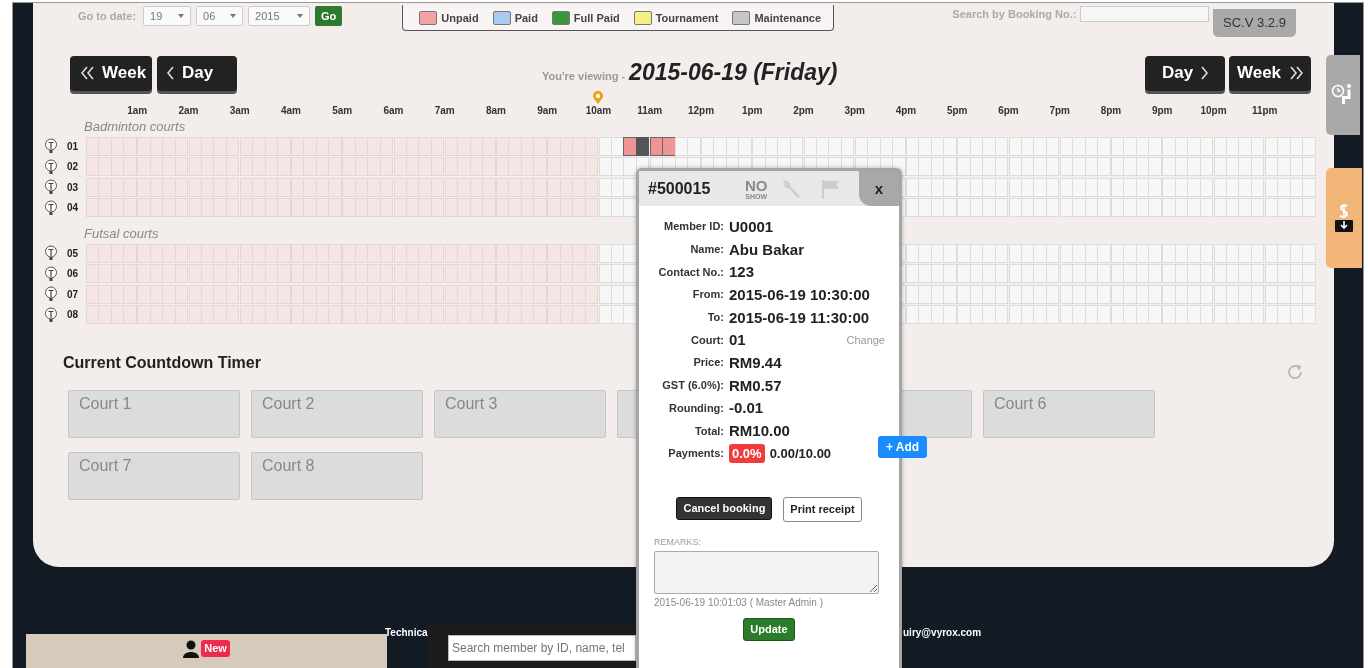  What do you see at coordinates (766, 572) in the screenshot?
I see `remarks-field` at bounding box center [766, 572].